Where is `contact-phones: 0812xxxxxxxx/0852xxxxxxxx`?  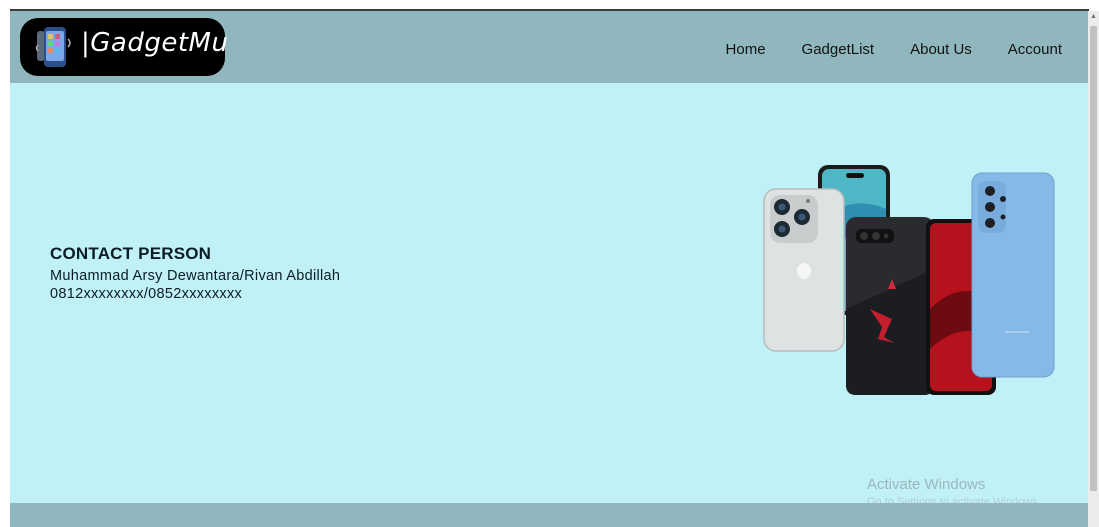
contact-phones: 0812xxxxxxxx/0852xxxxxxxx is located at coordinates (146, 294).